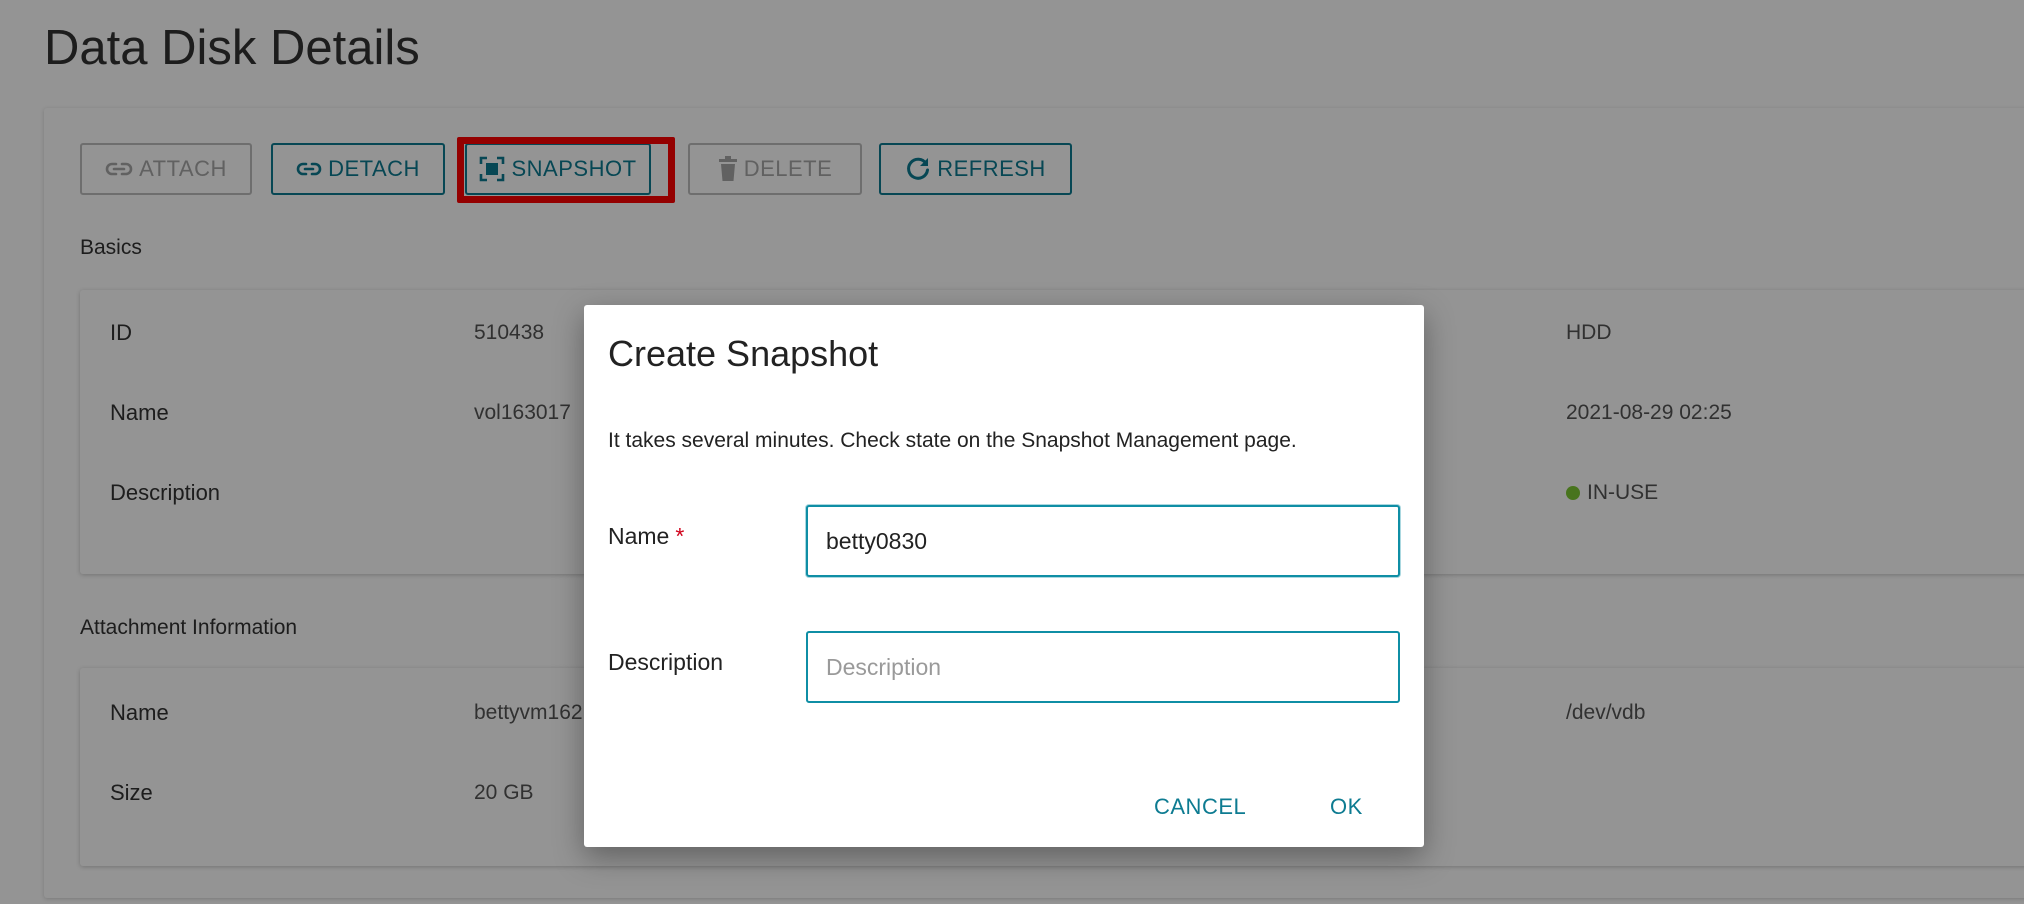 This screenshot has height=904, width=2024. I want to click on cancel-button: CANCEL, so click(1200, 807).